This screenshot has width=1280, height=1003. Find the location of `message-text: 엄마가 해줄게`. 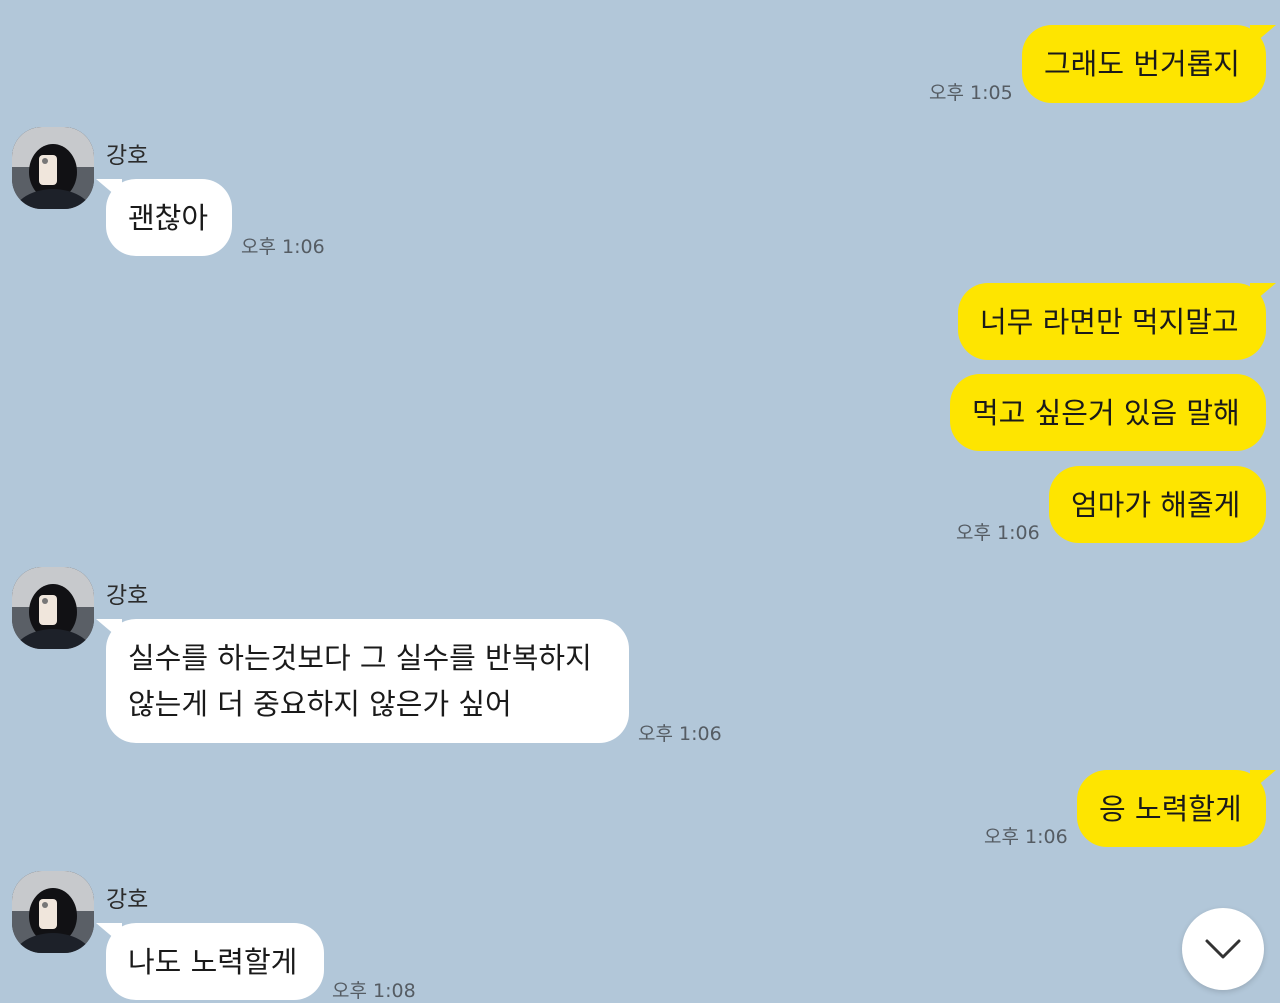

message-text: 엄마가 해줄게 is located at coordinates (1156, 504).